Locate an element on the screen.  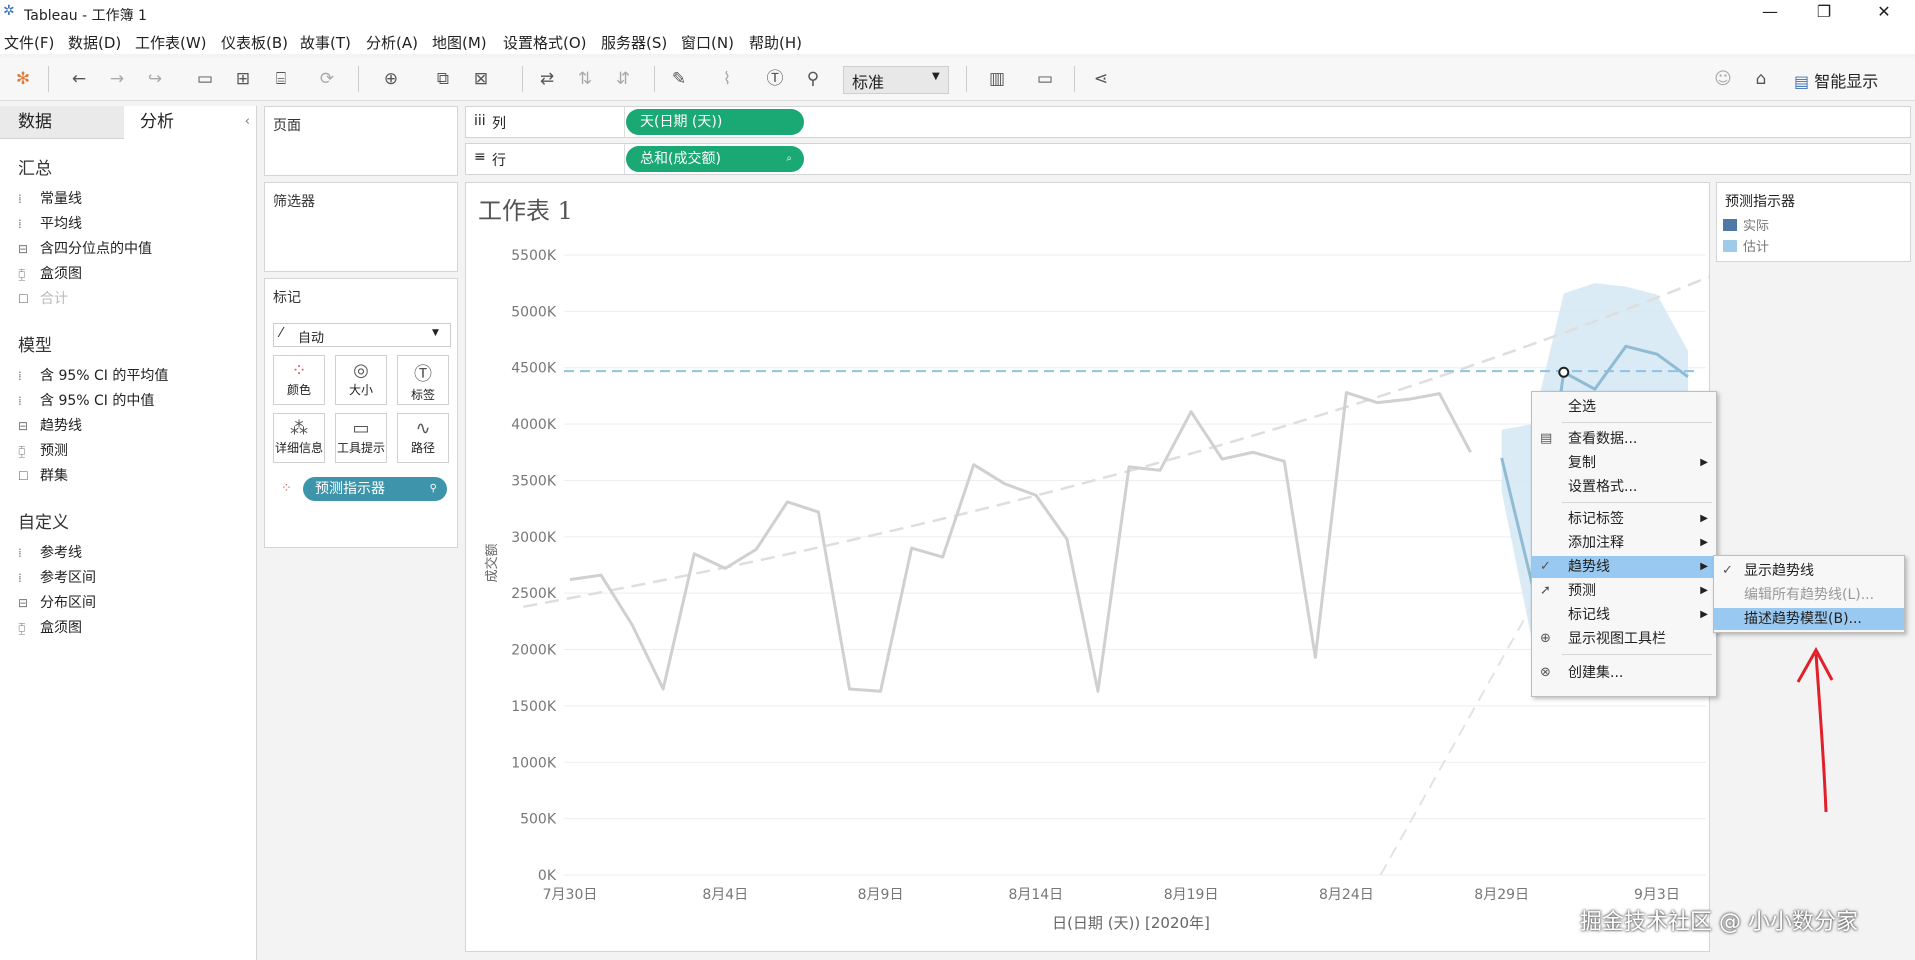
undo-icon: ← is located at coordinates (79, 79).